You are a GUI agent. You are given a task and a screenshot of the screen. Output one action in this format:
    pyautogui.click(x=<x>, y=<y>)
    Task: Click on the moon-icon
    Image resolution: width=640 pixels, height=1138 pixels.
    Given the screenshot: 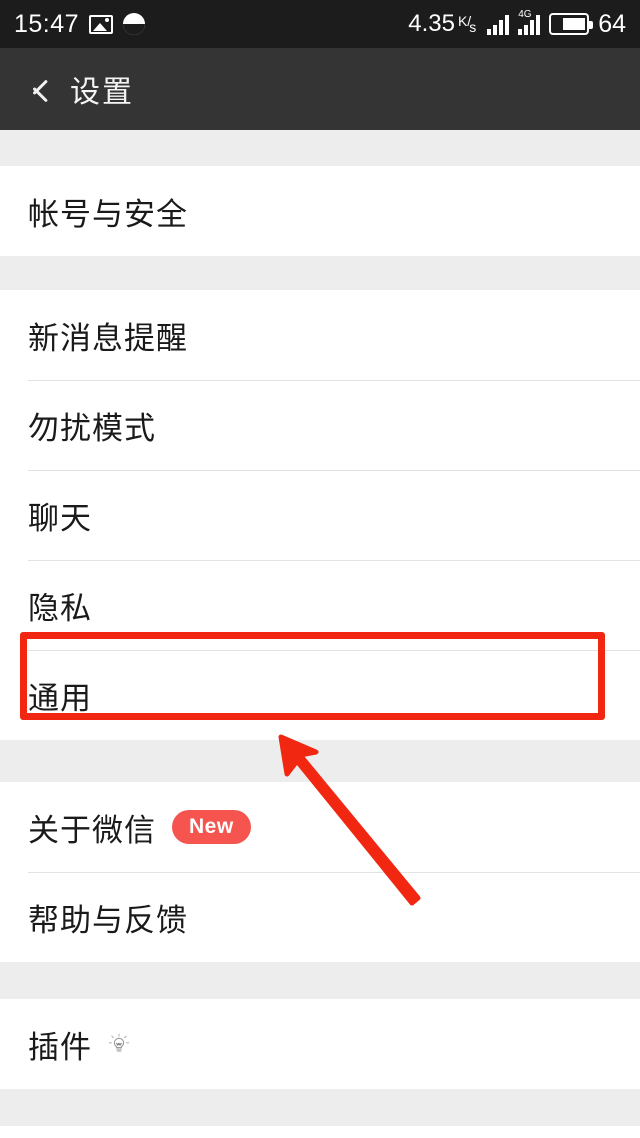 What is the action you would take?
    pyautogui.click(x=134, y=24)
    